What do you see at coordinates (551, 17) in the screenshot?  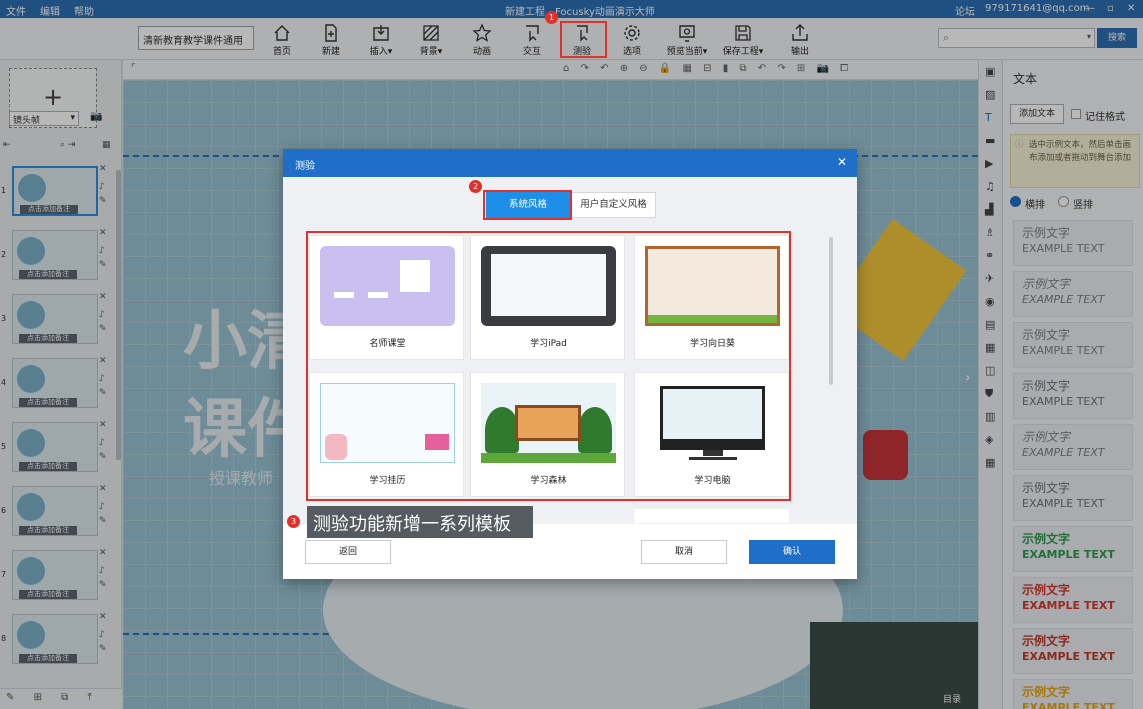 I see `annotation-badge-1: 1` at bounding box center [551, 17].